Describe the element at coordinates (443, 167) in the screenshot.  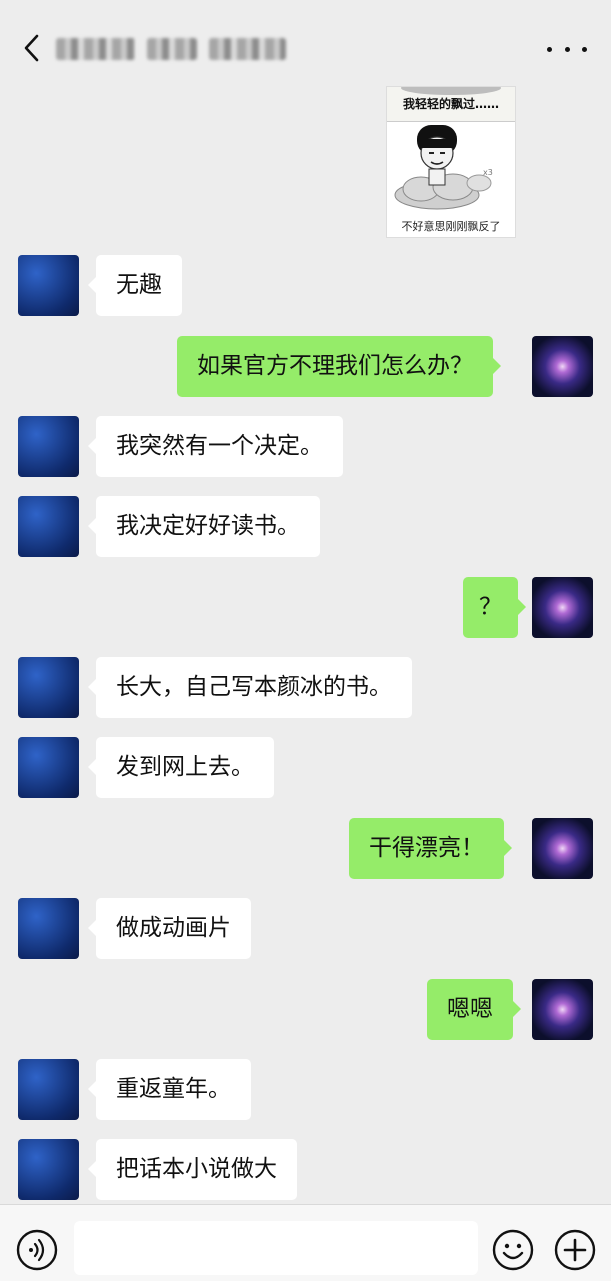
I see `meme-face-on-cloud-icon: x3` at that location.